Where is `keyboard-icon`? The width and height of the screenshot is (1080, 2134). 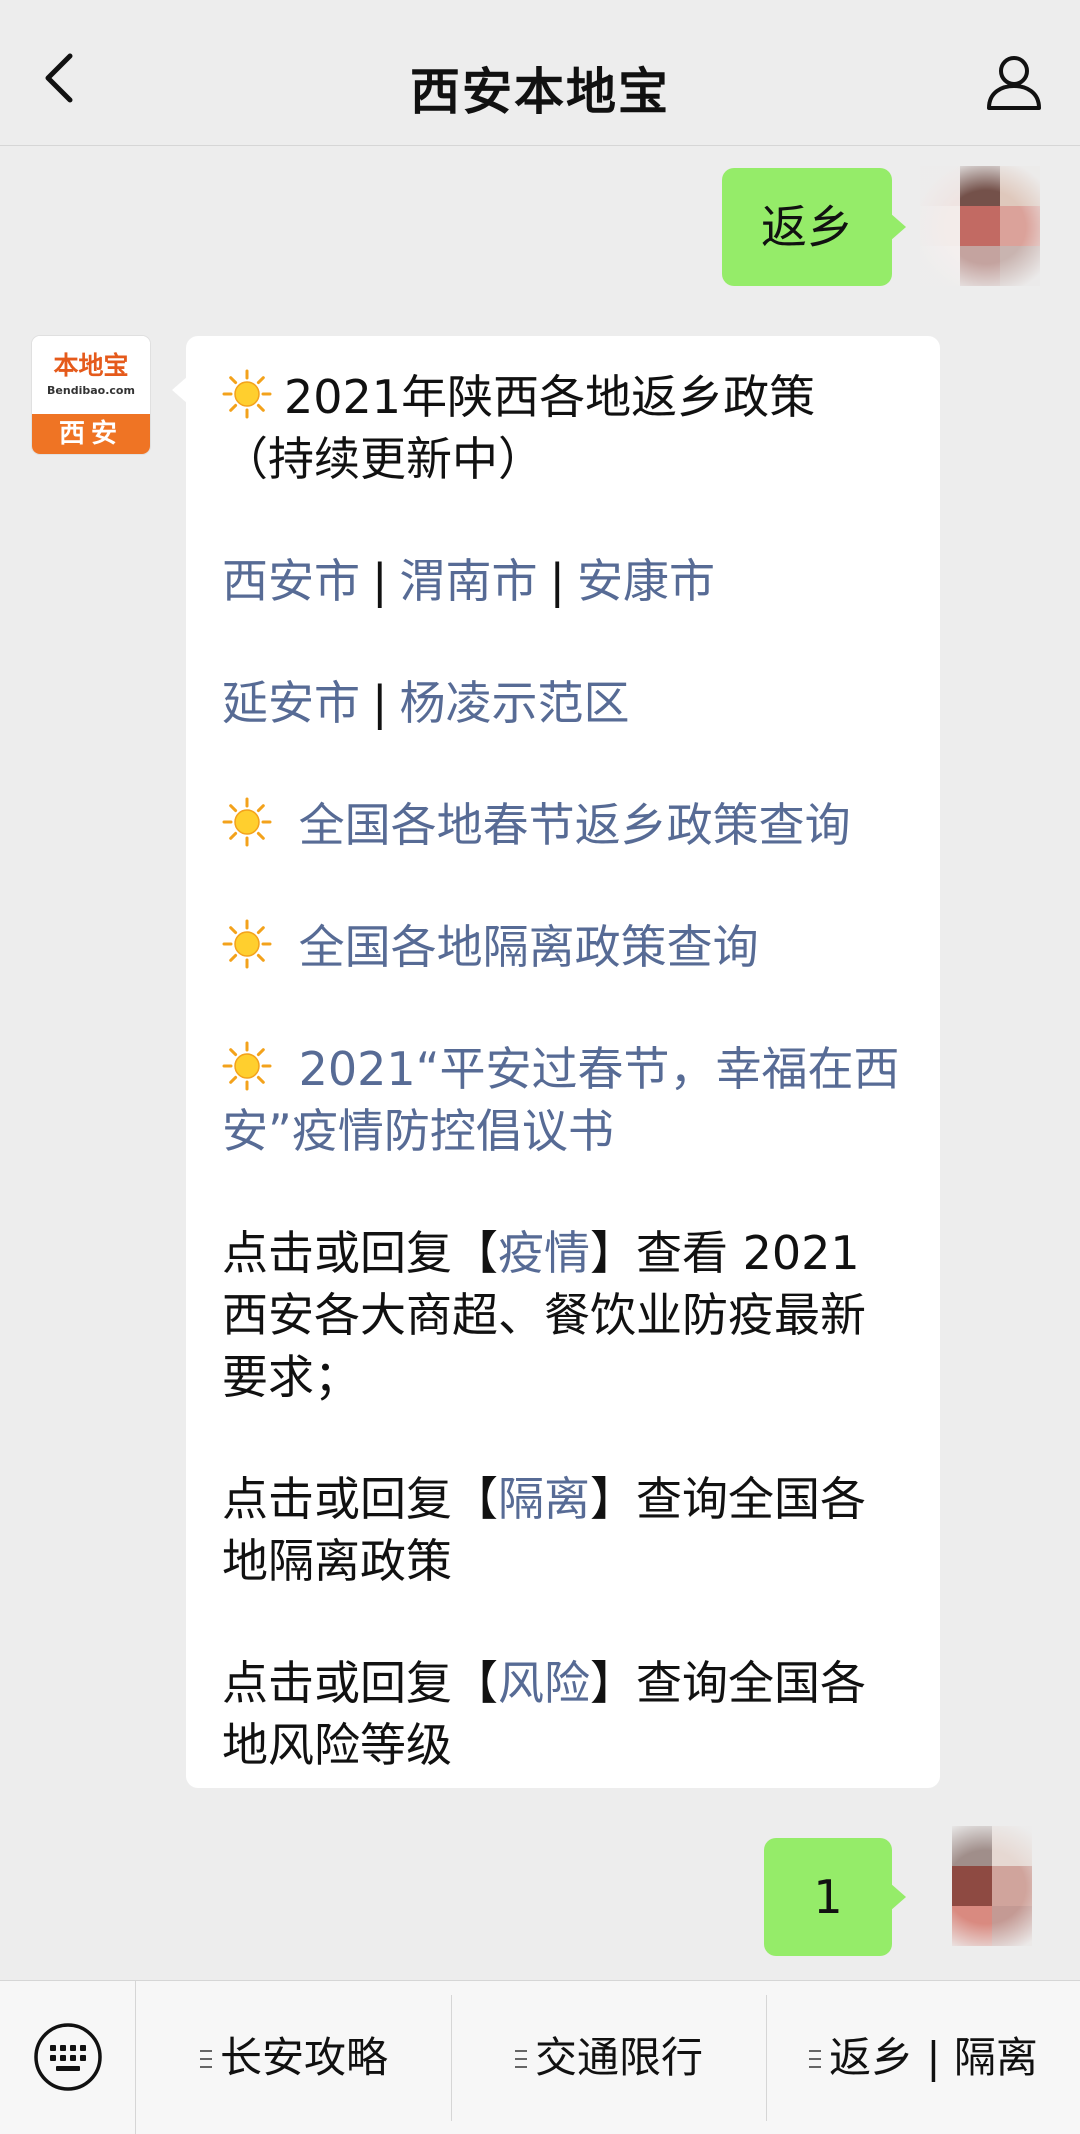 keyboard-icon is located at coordinates (68, 2057).